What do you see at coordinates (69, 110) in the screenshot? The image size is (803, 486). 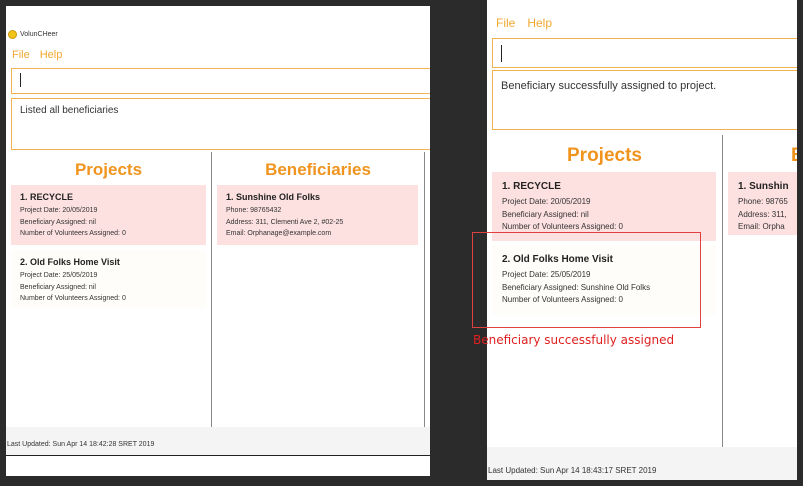 I see `result-message: Listed all beneficiaries` at bounding box center [69, 110].